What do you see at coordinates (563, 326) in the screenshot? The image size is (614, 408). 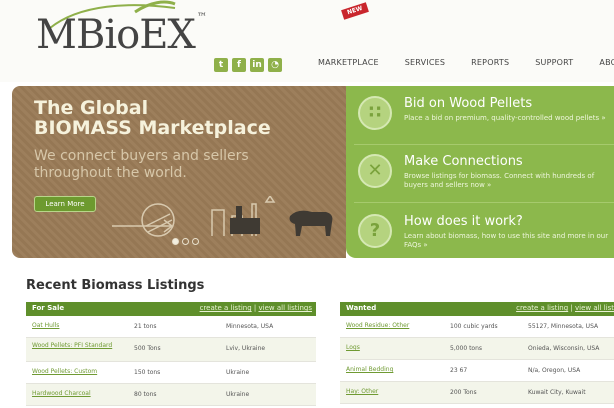 I see `listing-location: 55127, Minnesota, USA` at bounding box center [563, 326].